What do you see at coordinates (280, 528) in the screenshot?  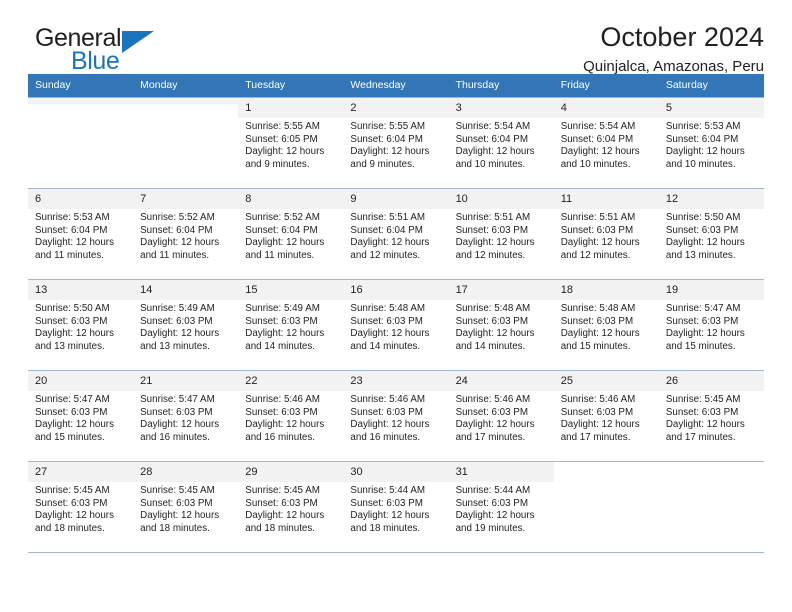 I see `daylight-text-line2: and 18 minutes.` at bounding box center [280, 528].